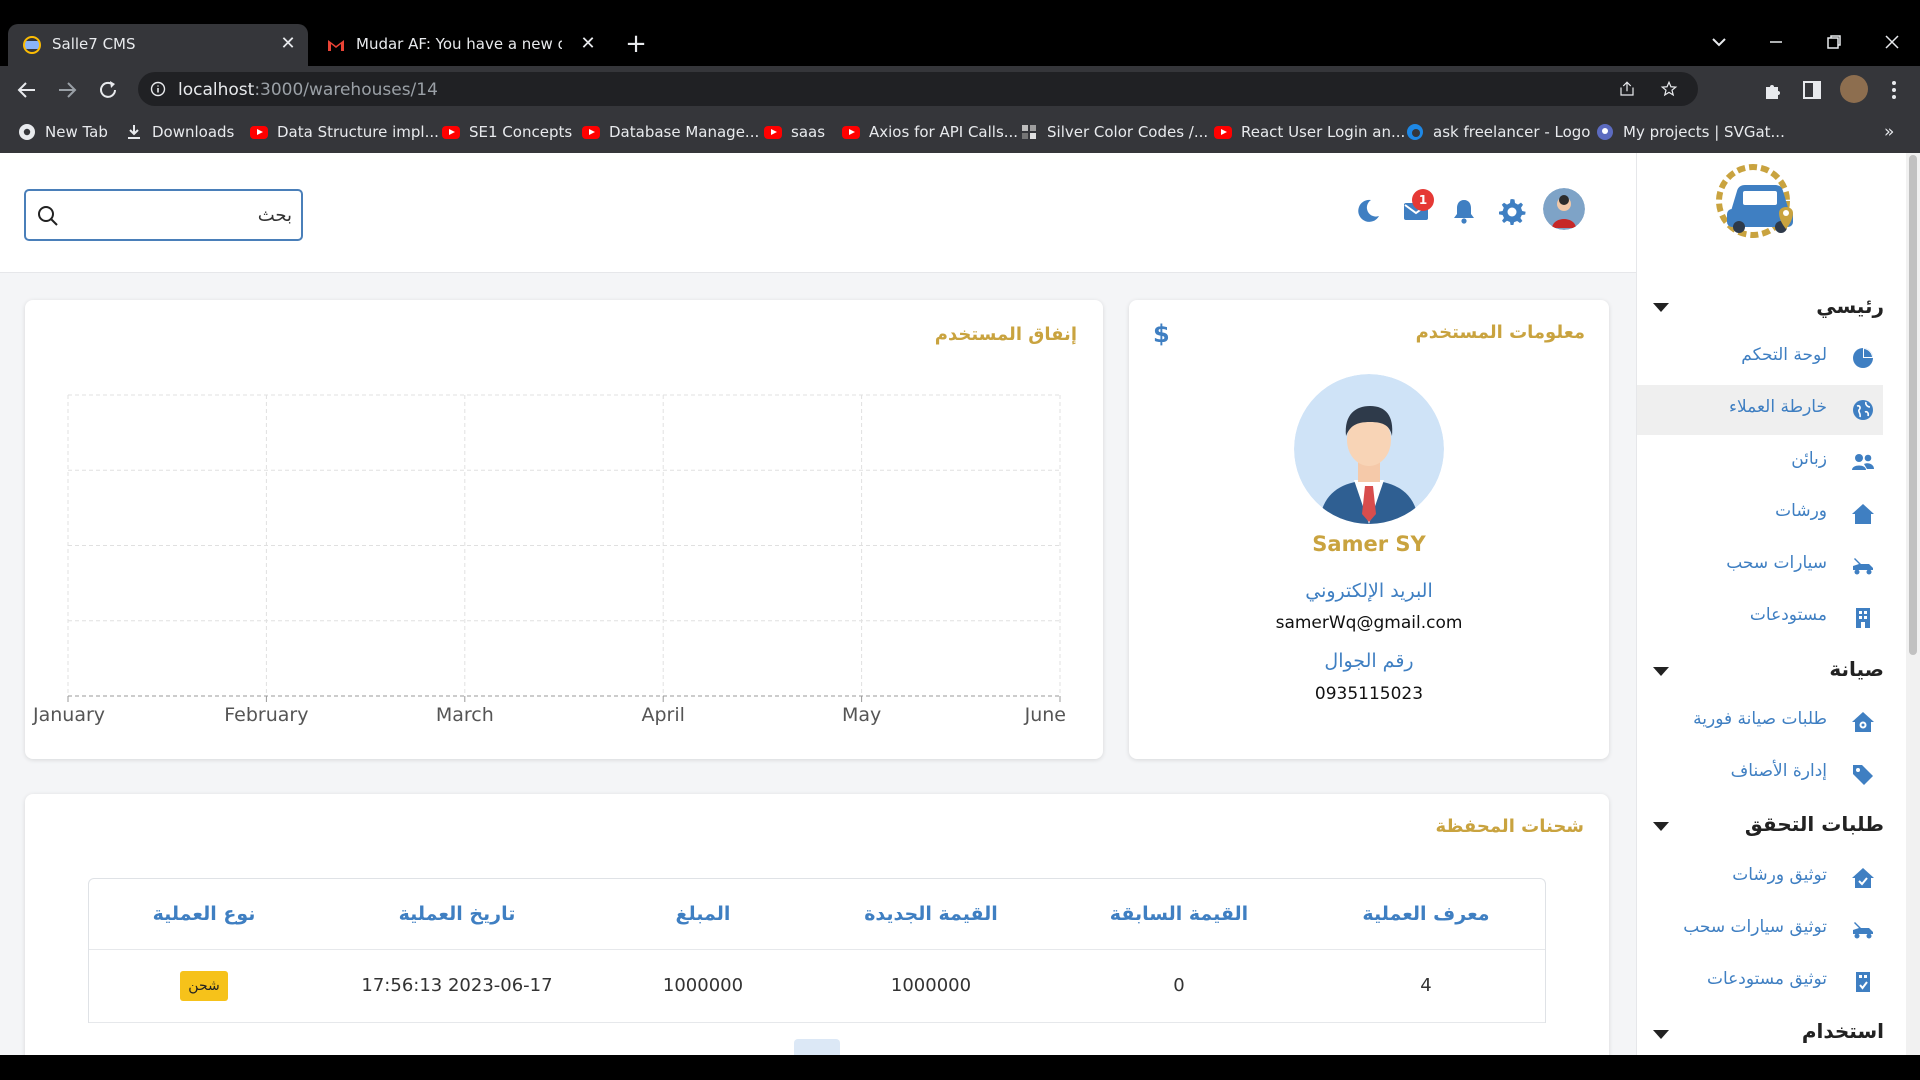  Describe the element at coordinates (1045, 715) in the screenshot. I see `x-tick-label: June` at that location.